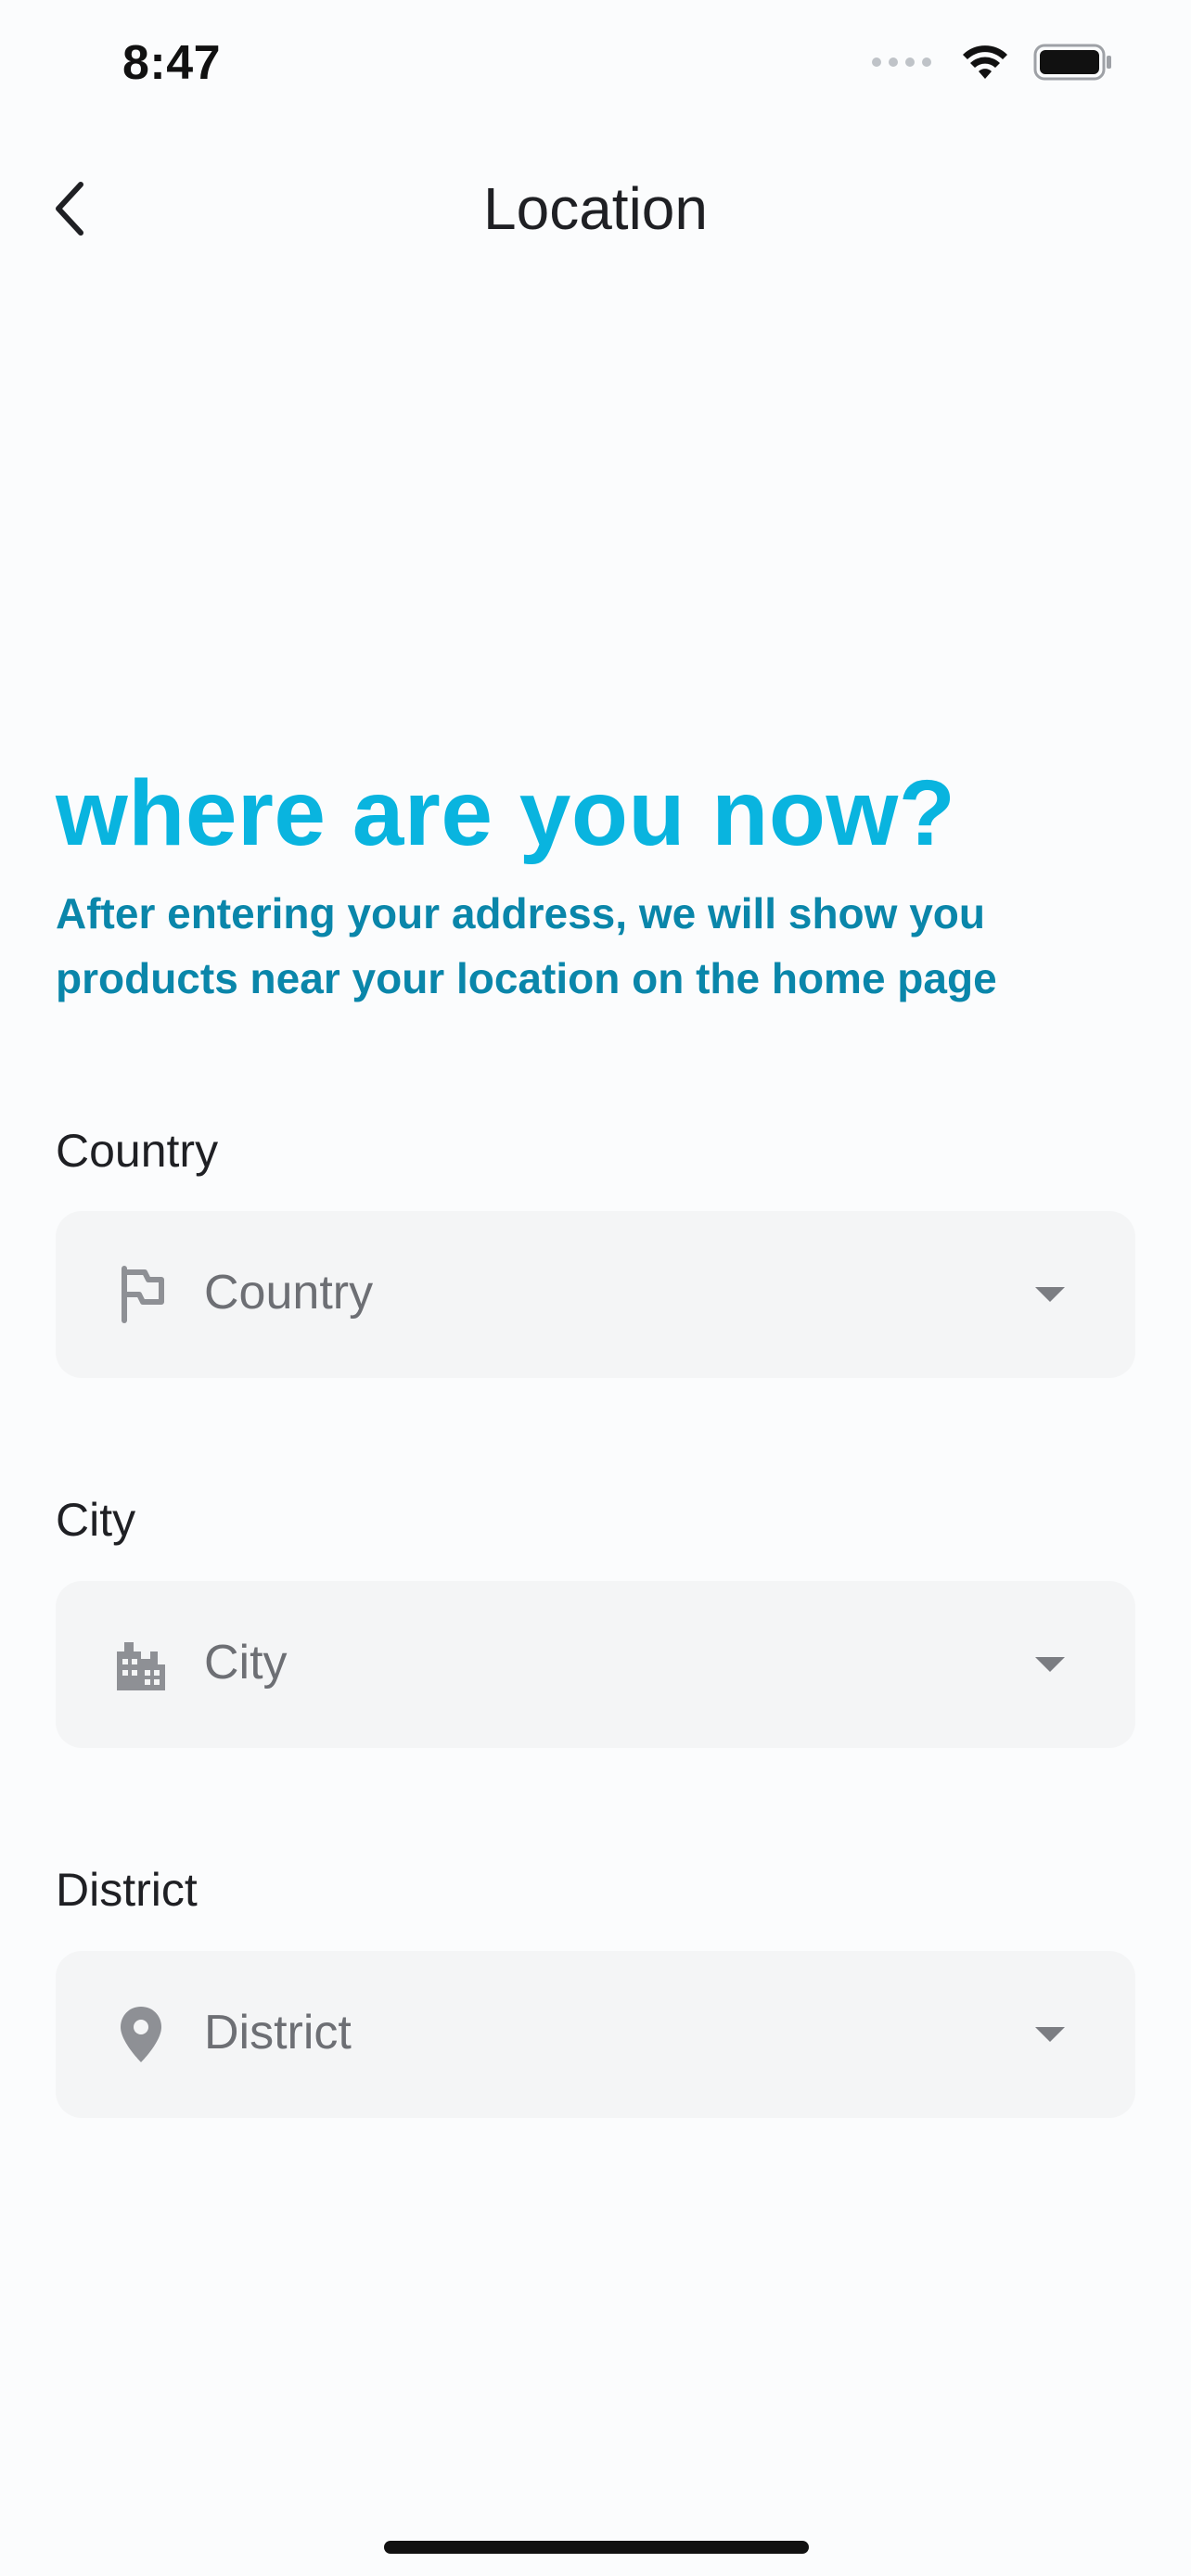  I want to click on flag-icon, so click(141, 1294).